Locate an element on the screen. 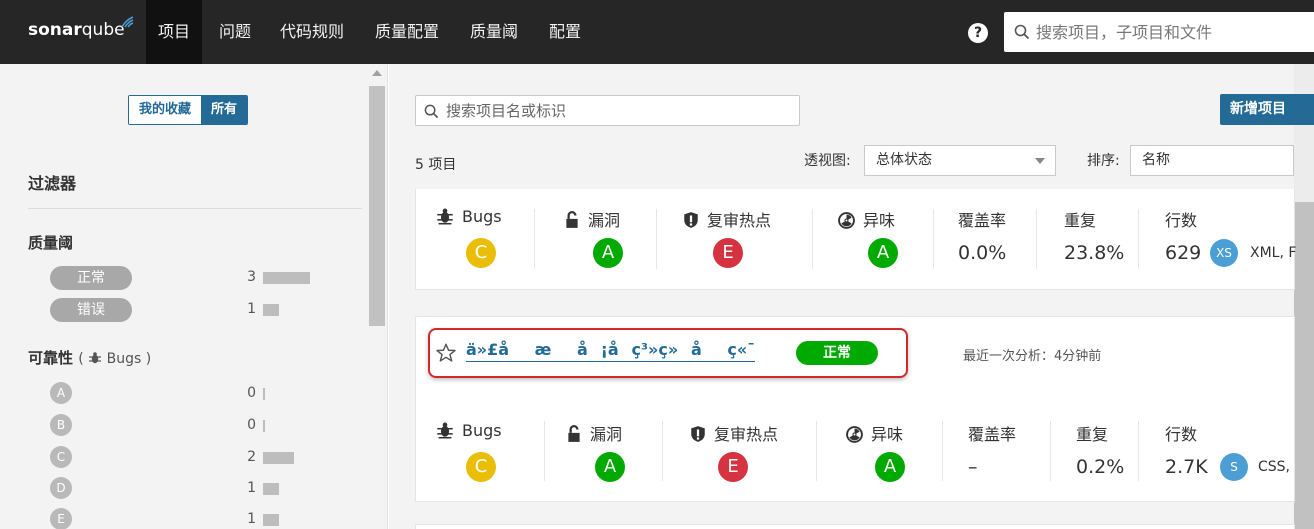  create-project-button: 新增项目 is located at coordinates (1267, 109).